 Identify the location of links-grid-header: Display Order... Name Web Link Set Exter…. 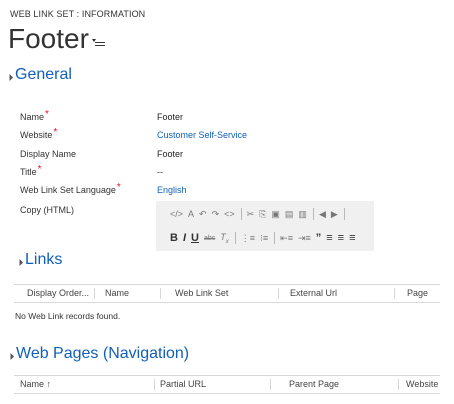
(227, 293).